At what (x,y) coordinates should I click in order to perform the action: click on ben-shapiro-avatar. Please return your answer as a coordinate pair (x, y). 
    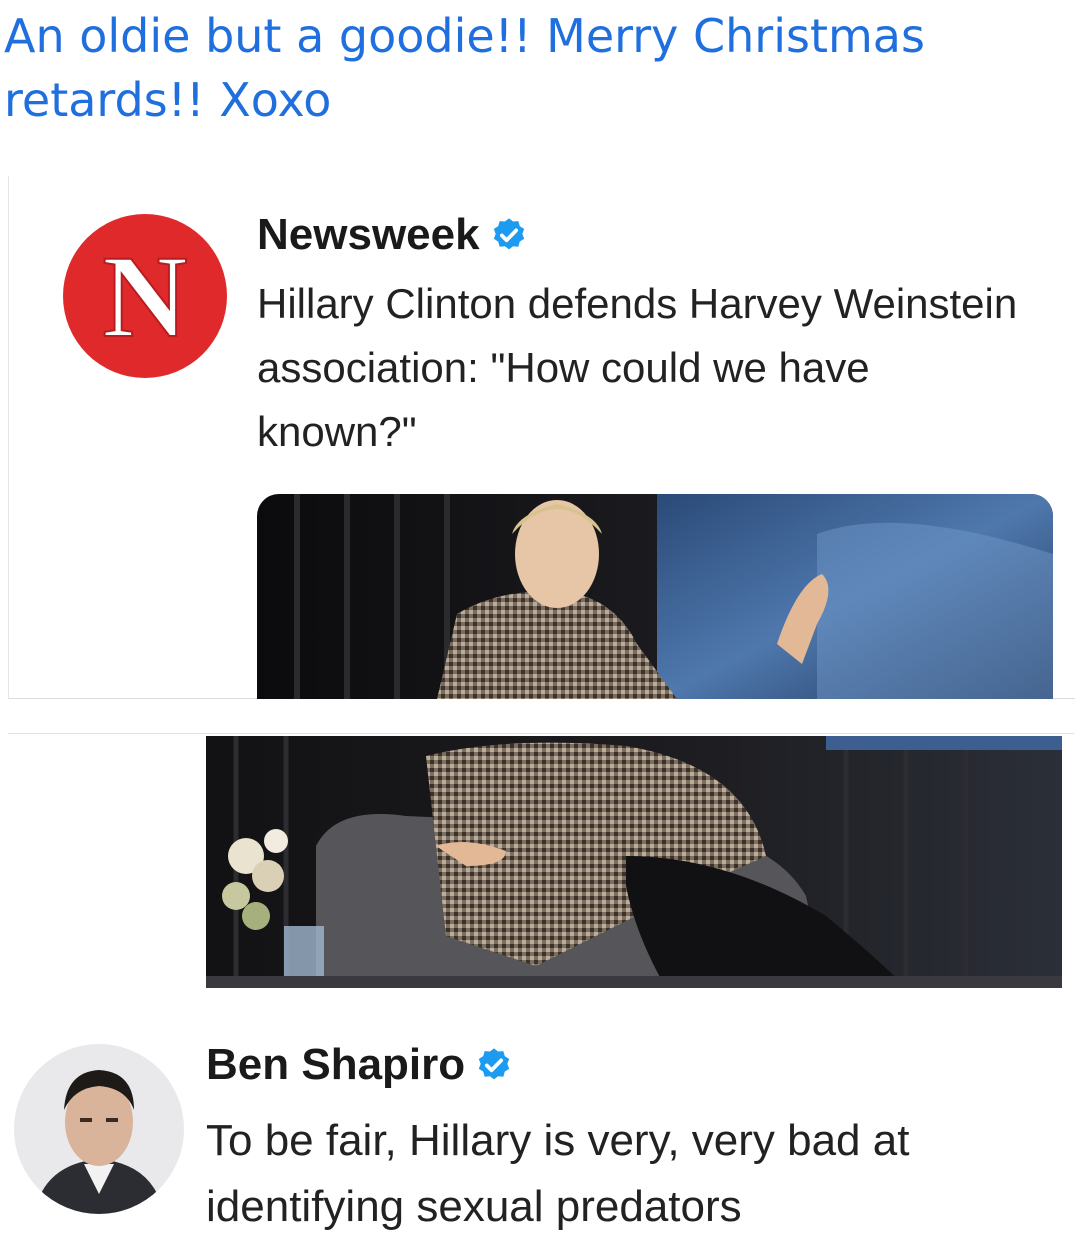
    Looking at the image, I should click on (99, 1129).